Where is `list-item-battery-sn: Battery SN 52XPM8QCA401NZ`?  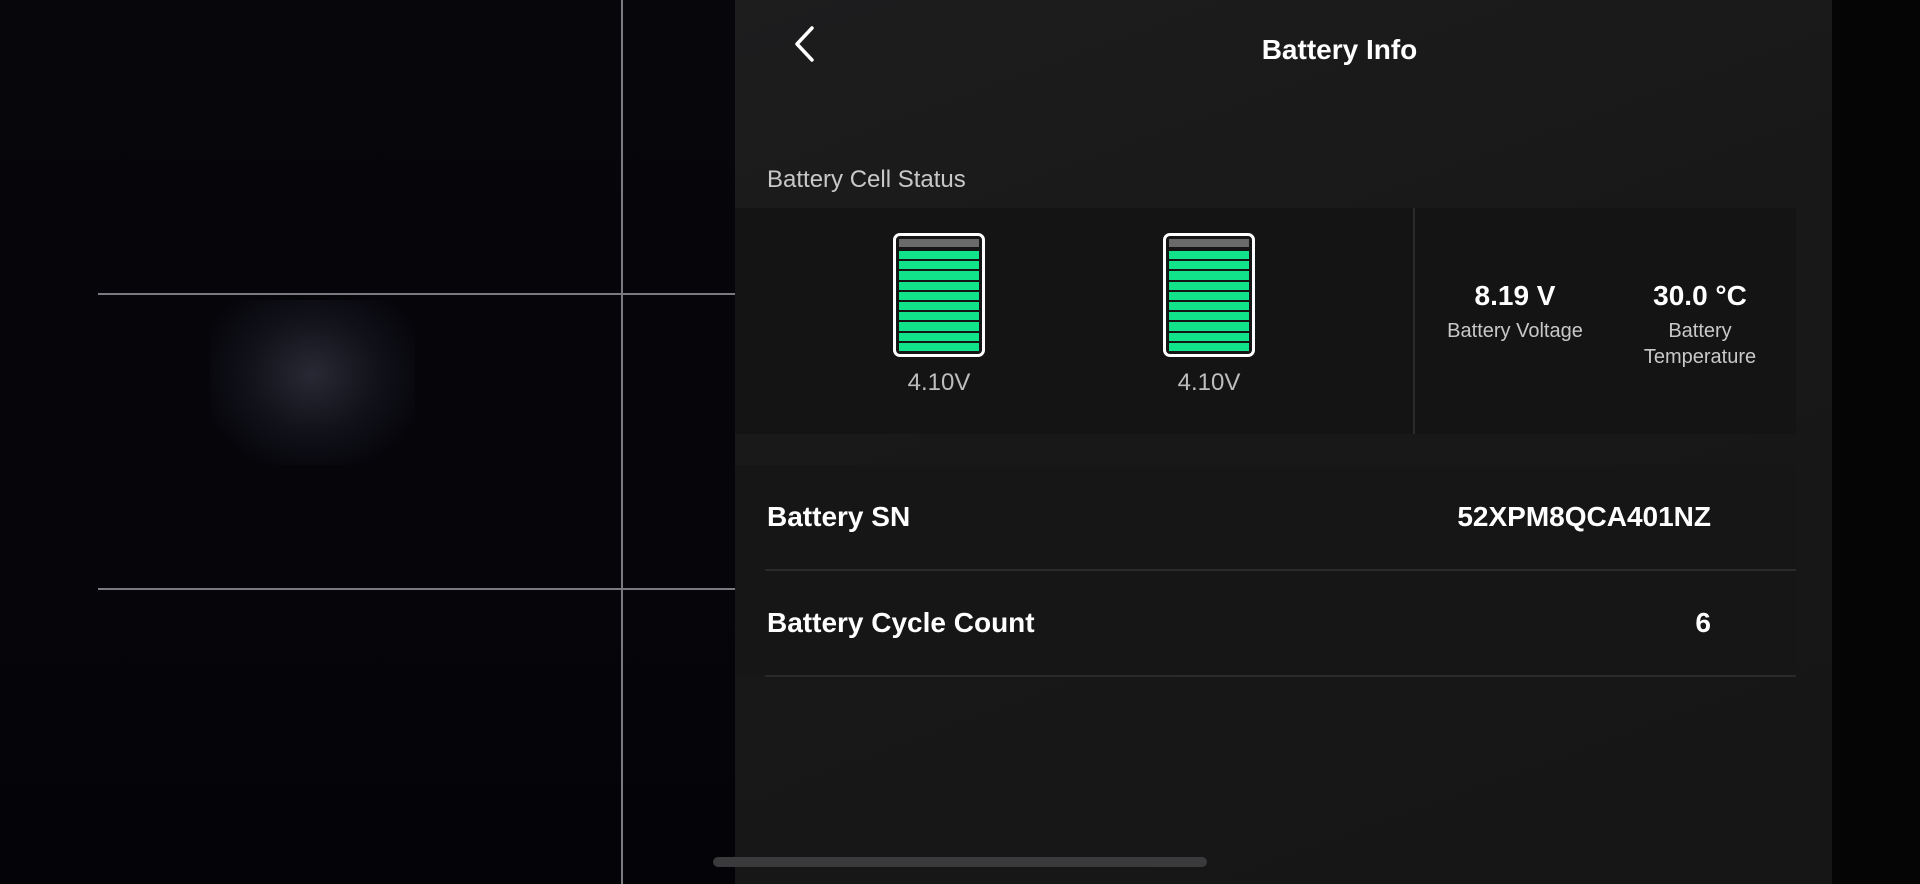
list-item-battery-sn: Battery SN 52XPM8QCA401NZ is located at coordinates (1280, 518).